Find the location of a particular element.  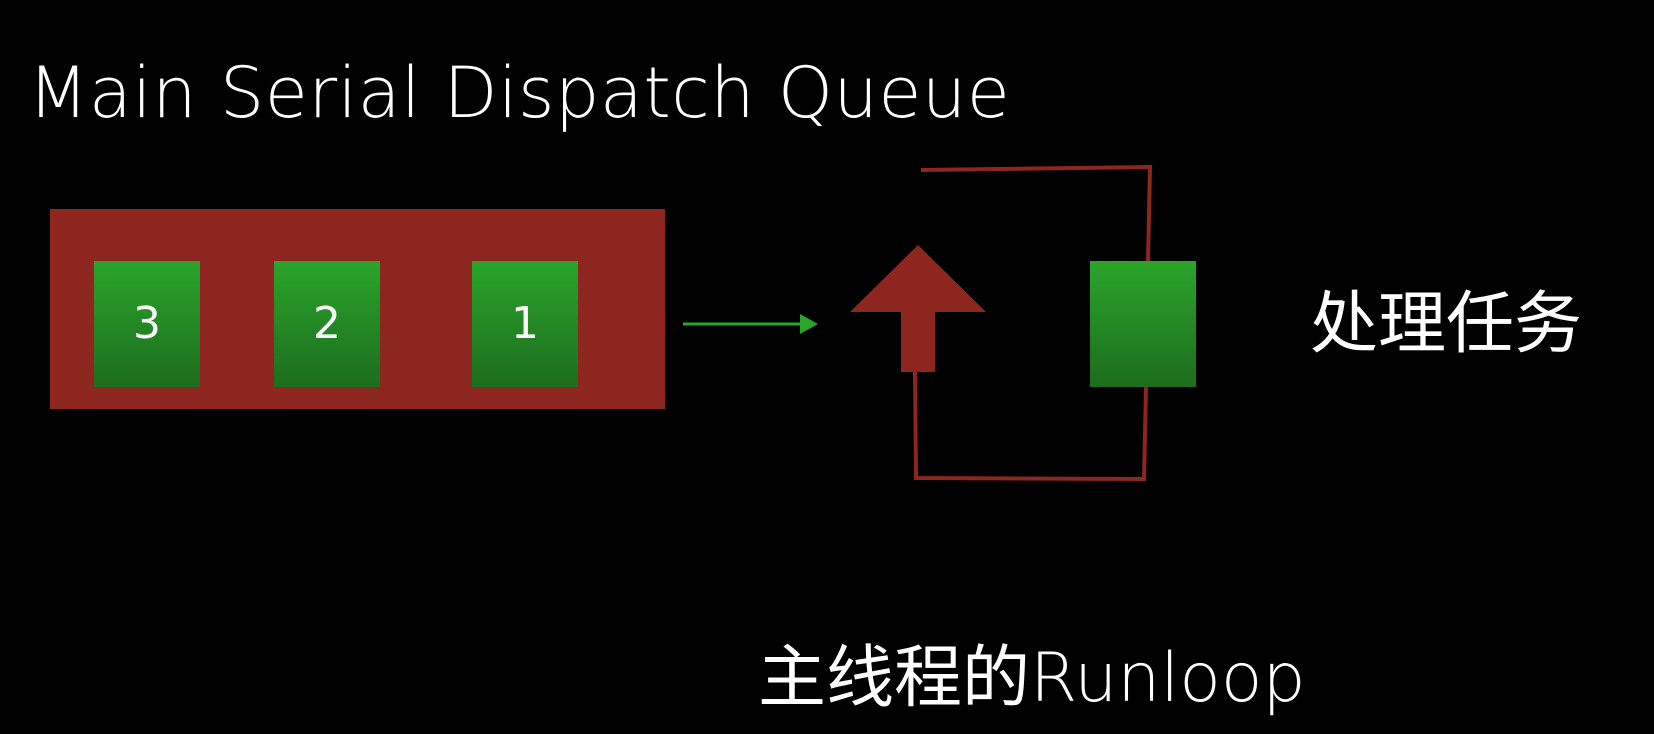

runloop-up-arrow is located at coordinates (918, 308).